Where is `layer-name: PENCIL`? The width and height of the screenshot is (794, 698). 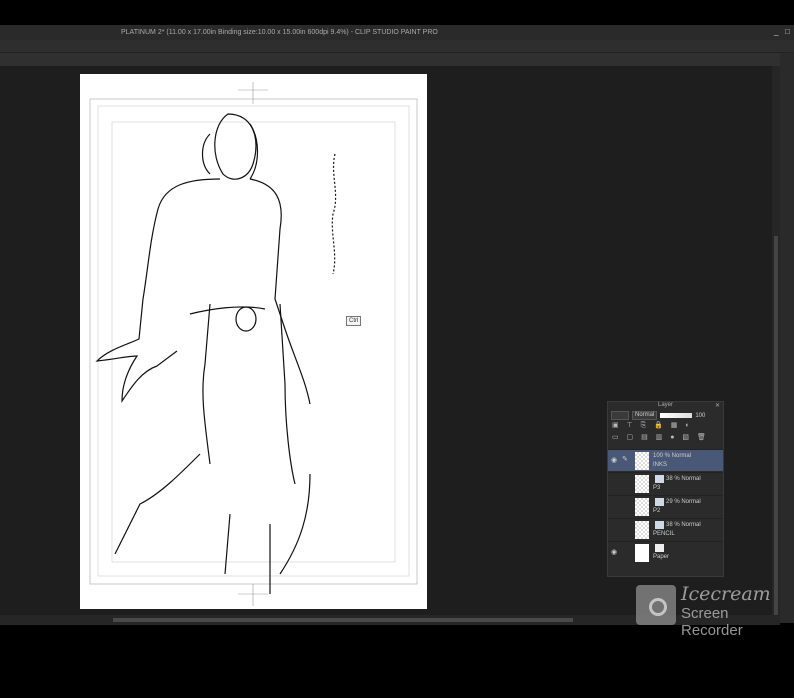 layer-name: PENCIL is located at coordinates (664, 534).